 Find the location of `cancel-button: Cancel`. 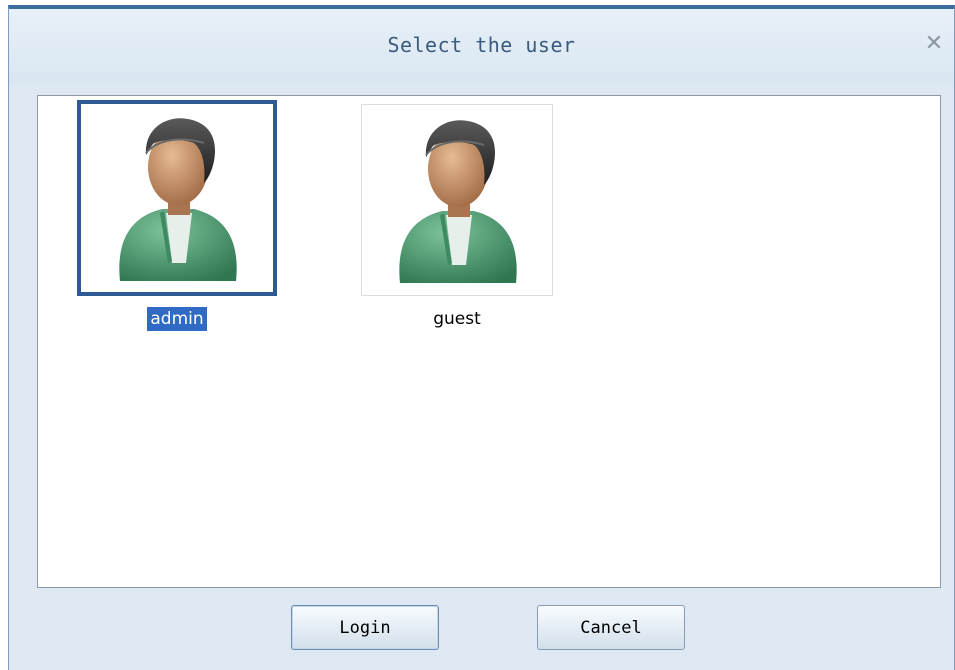

cancel-button: Cancel is located at coordinates (611, 627).